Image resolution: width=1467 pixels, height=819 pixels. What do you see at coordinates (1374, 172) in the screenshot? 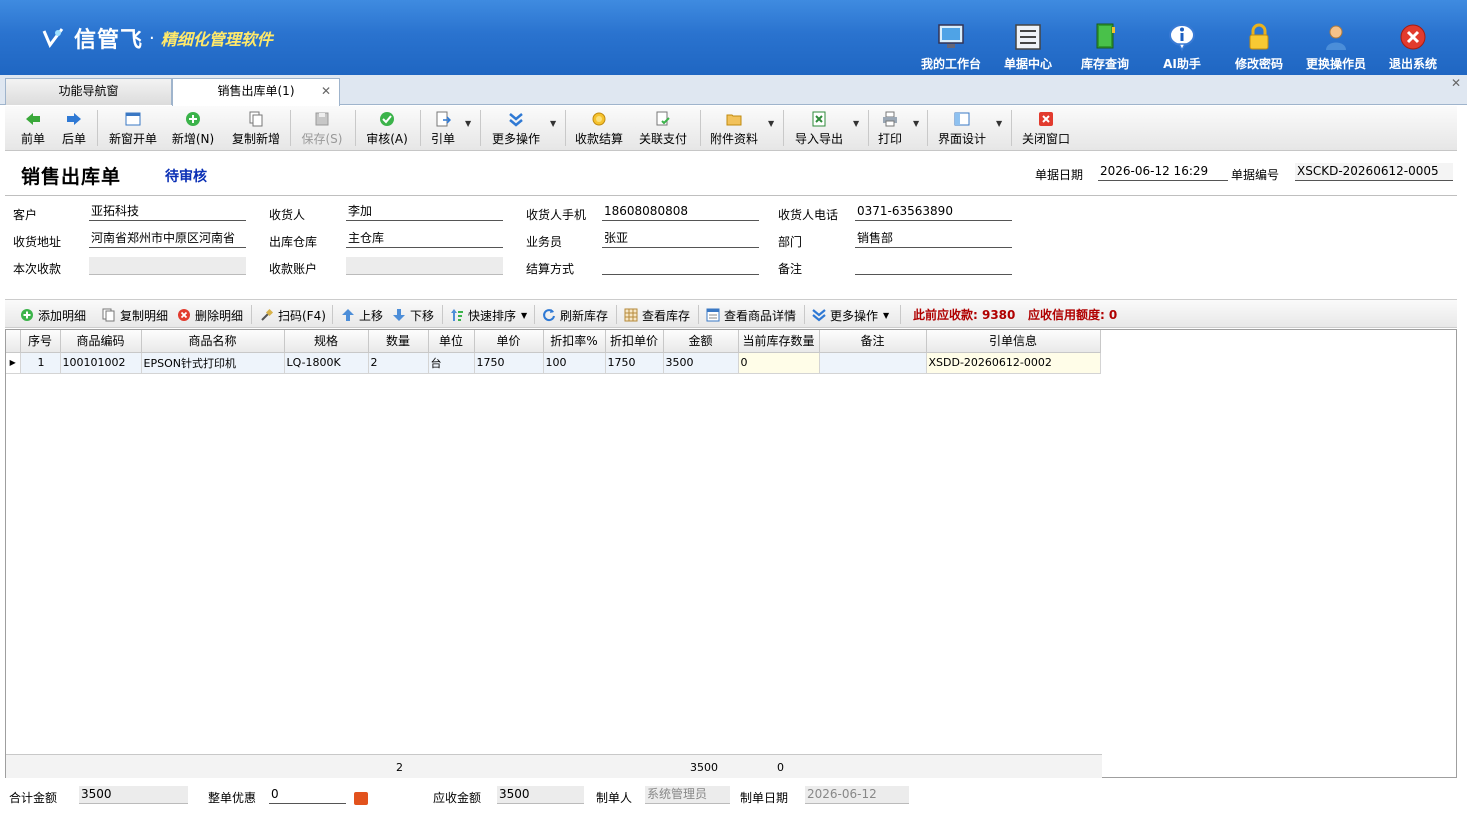
I see `doc-no-field: XSCKD-20260612-0005` at bounding box center [1374, 172].